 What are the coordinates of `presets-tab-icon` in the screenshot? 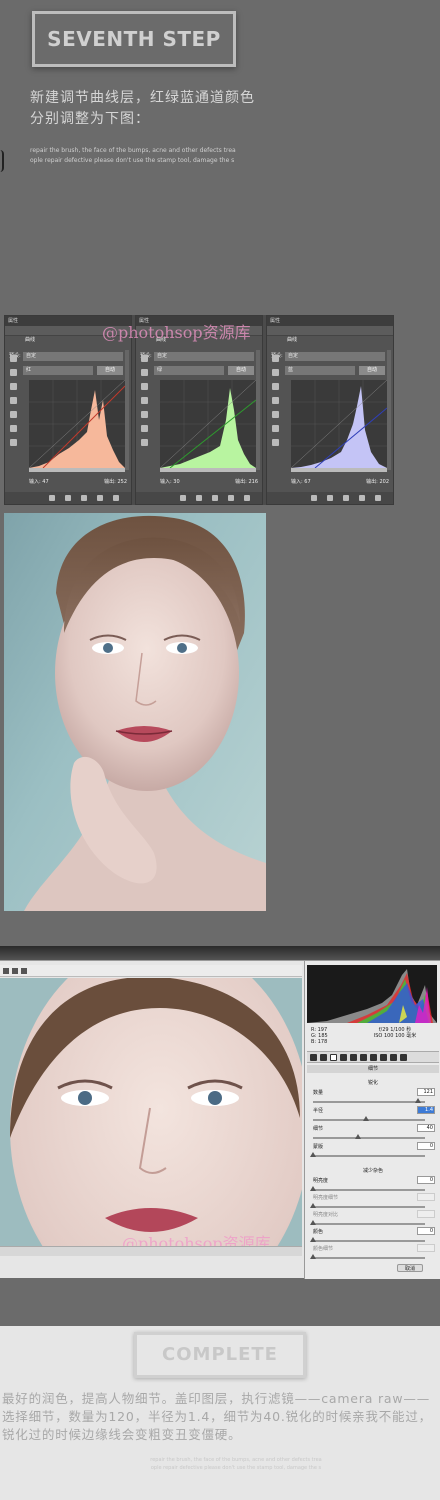 It's located at (393, 1057).